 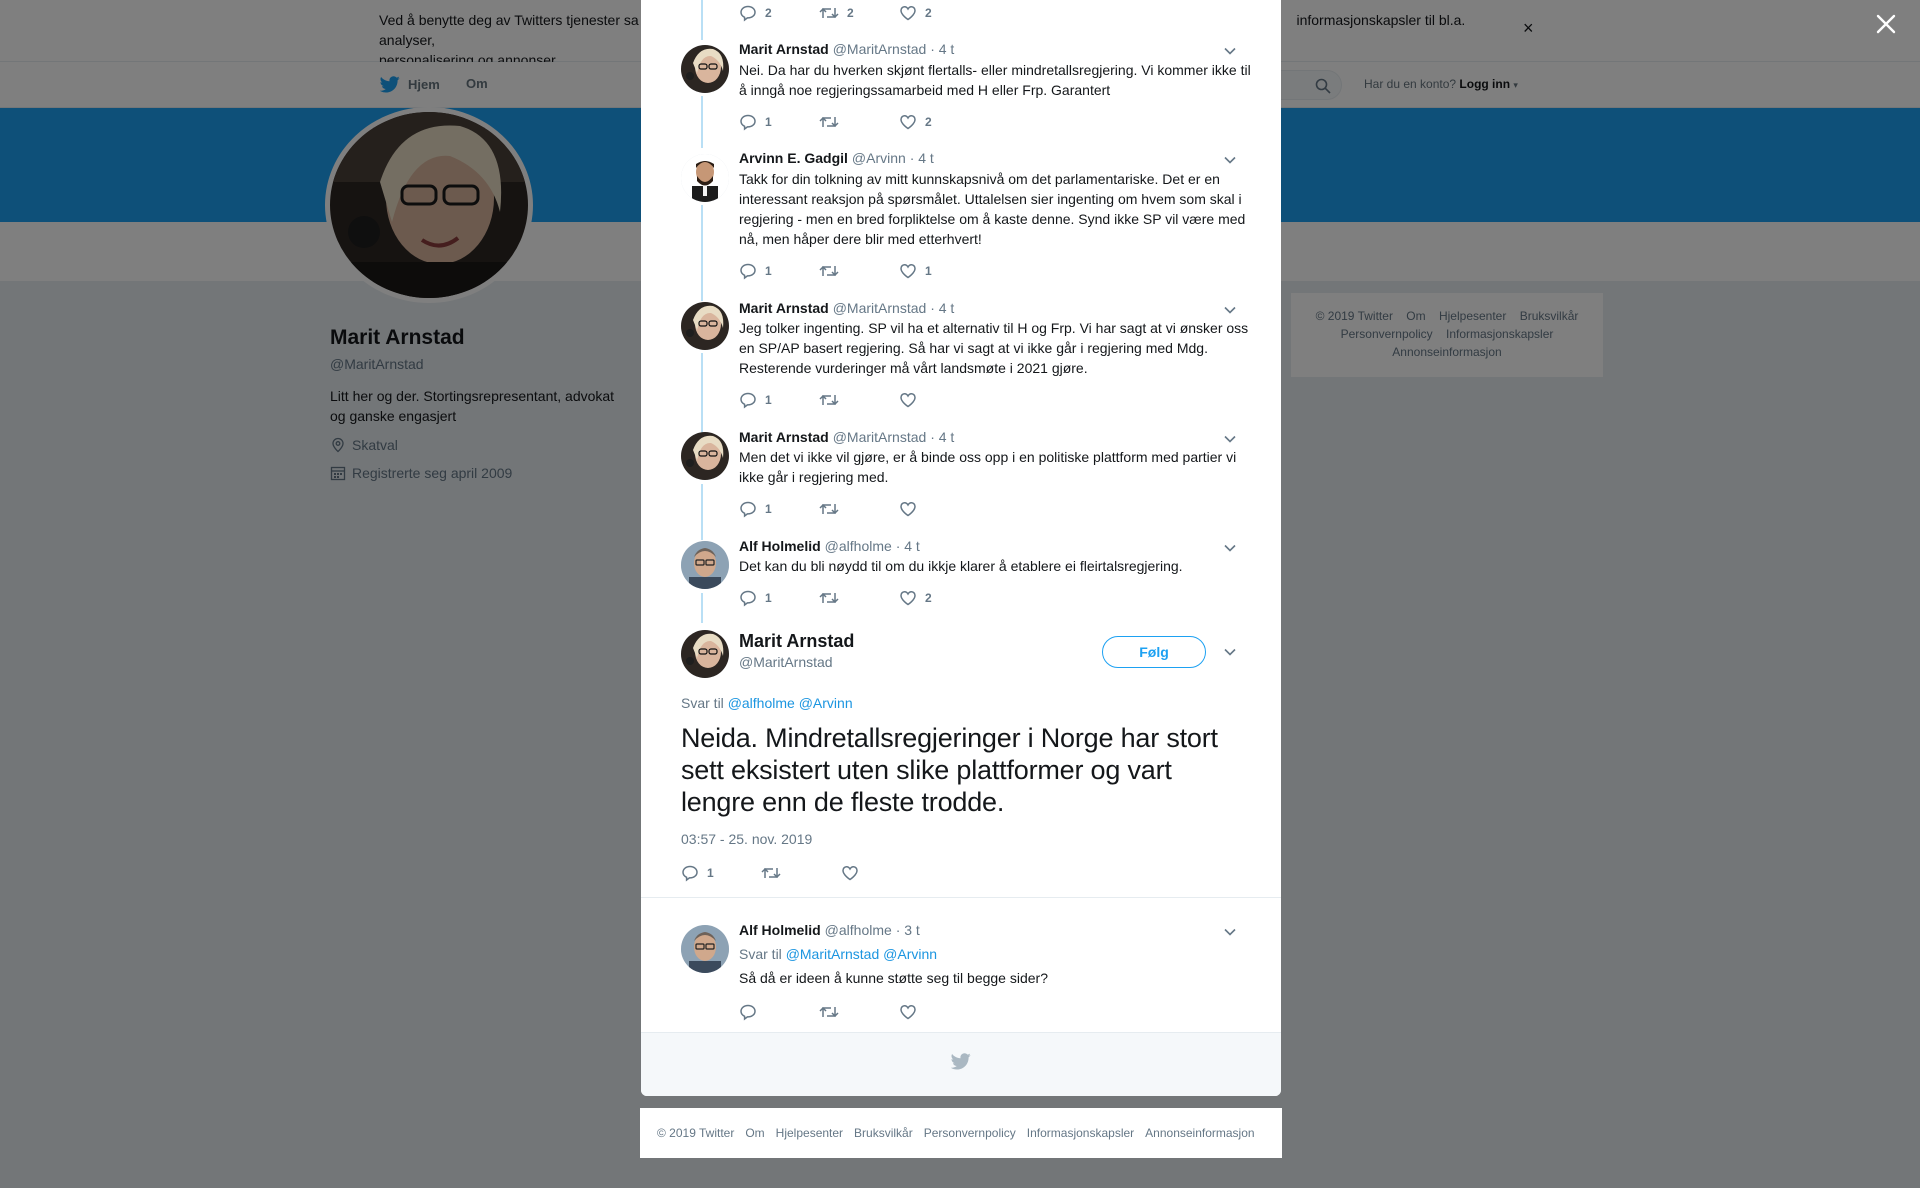 What do you see at coordinates (1199, 1133) in the screenshot?
I see `footer-link-ads-info: Annonseinformasjon` at bounding box center [1199, 1133].